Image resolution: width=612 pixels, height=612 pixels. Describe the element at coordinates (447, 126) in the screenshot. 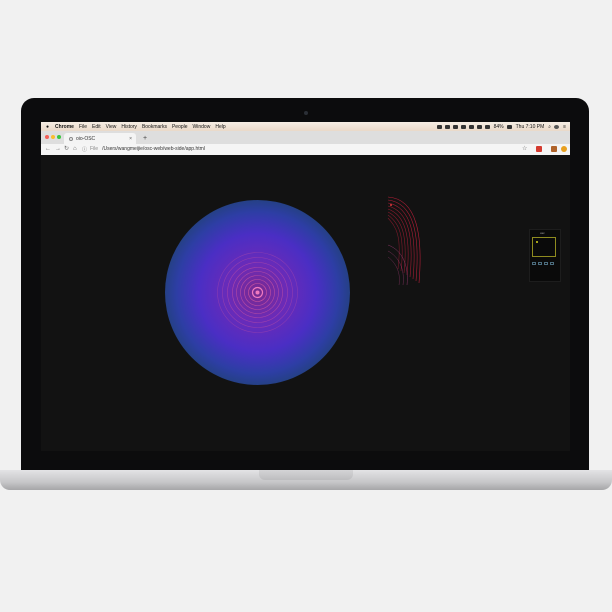

I see `dropbox-status-icon` at that location.